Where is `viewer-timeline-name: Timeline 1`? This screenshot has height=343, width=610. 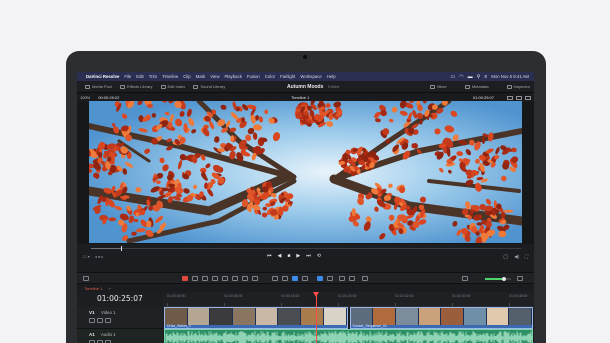
viewer-timeline-name: Timeline 1 is located at coordinates (300, 97).